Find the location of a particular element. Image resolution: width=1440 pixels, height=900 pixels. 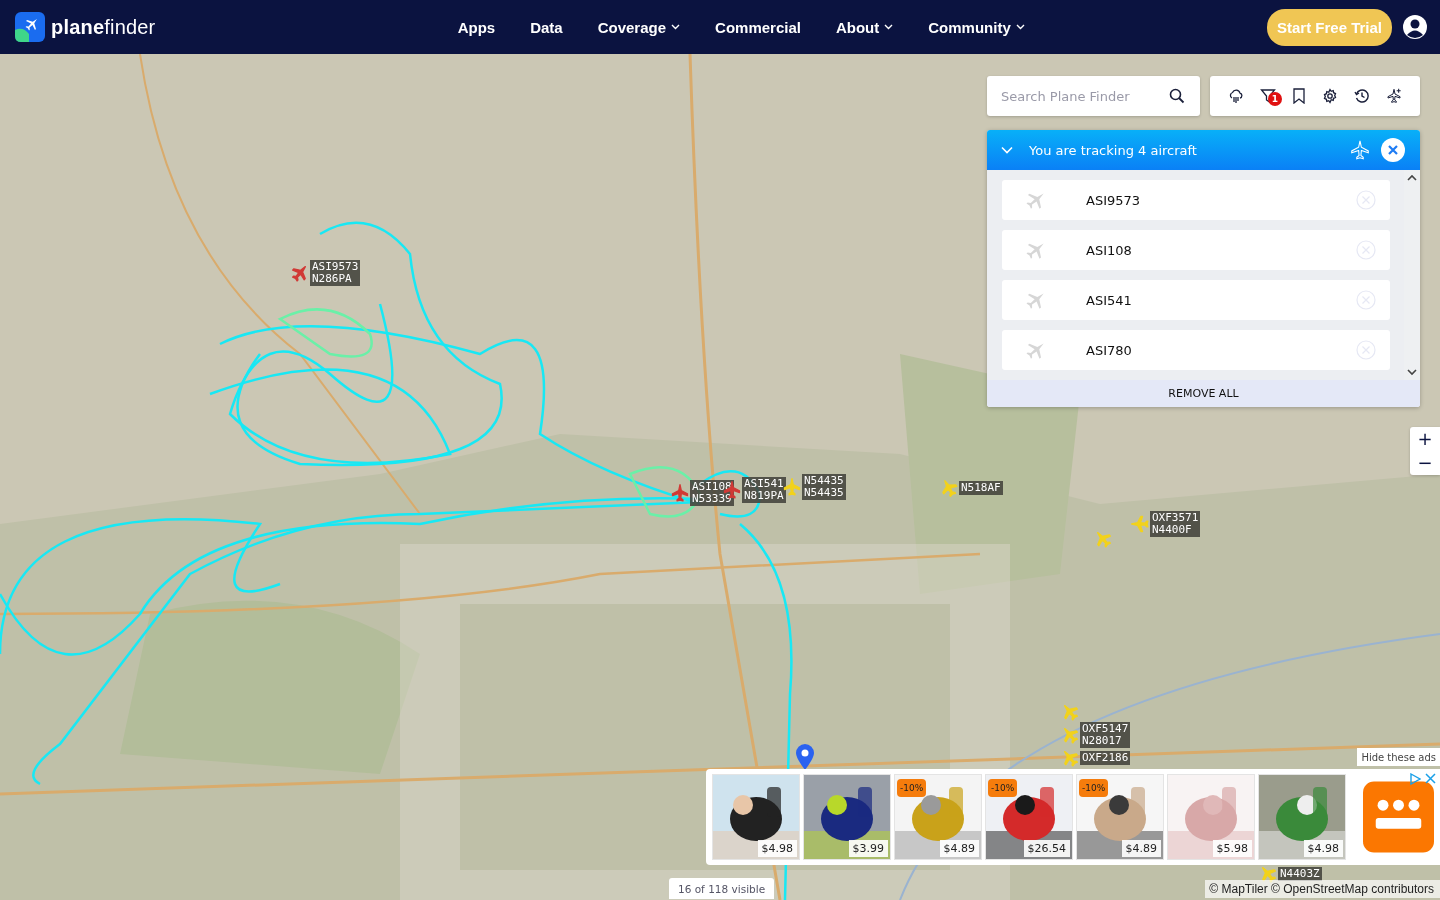

nav-link: Community is located at coordinates (976, 27).